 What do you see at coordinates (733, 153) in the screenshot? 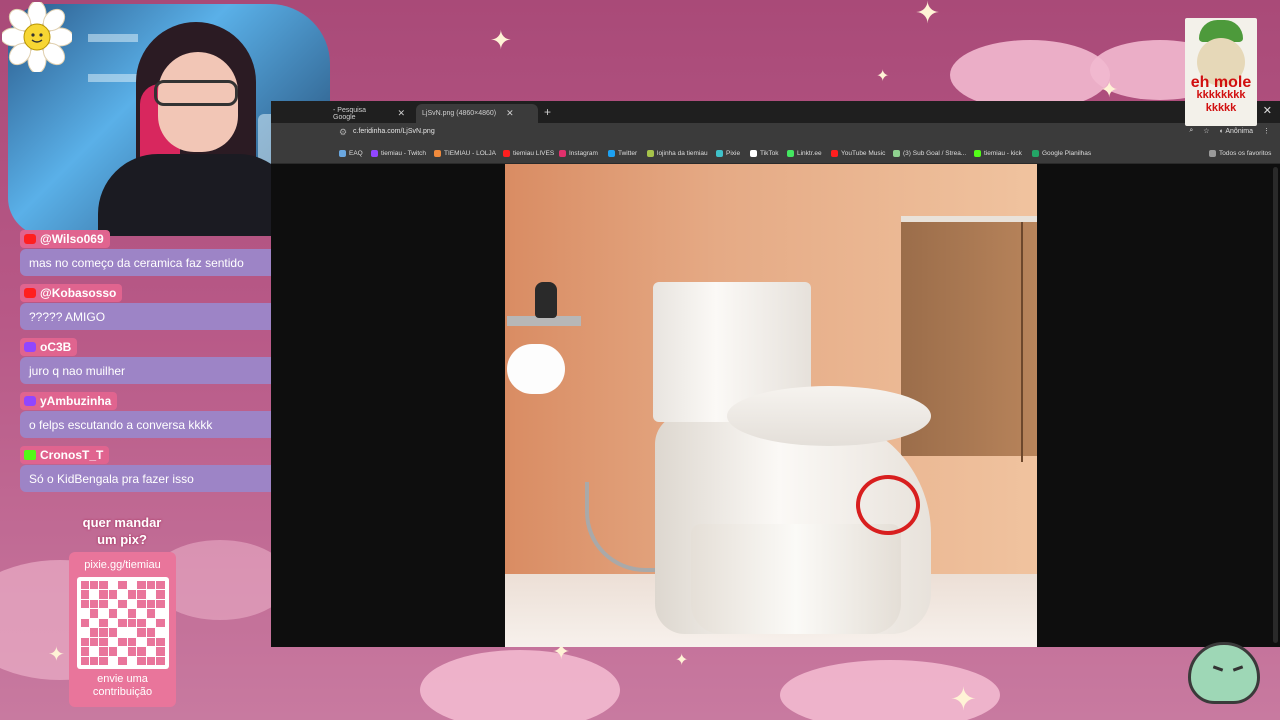
I see `bookmark-label: Pixie` at bounding box center [733, 153].